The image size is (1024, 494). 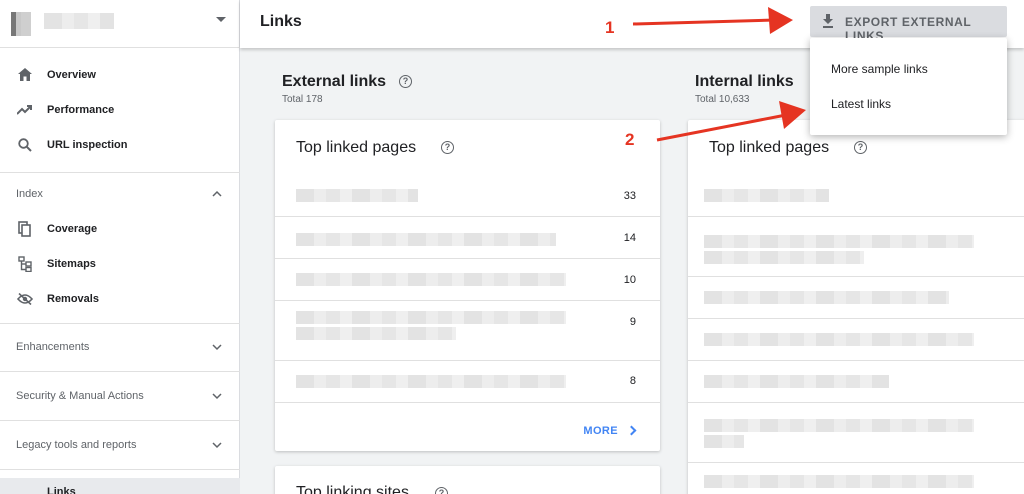 I want to click on export-menu: More sample links Latest links, so click(x=908, y=86).